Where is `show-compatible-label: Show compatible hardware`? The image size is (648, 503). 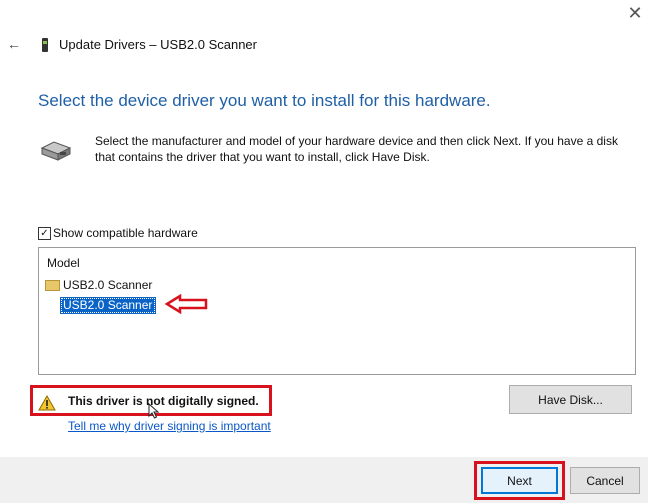 show-compatible-label: Show compatible hardware is located at coordinates (125, 233).